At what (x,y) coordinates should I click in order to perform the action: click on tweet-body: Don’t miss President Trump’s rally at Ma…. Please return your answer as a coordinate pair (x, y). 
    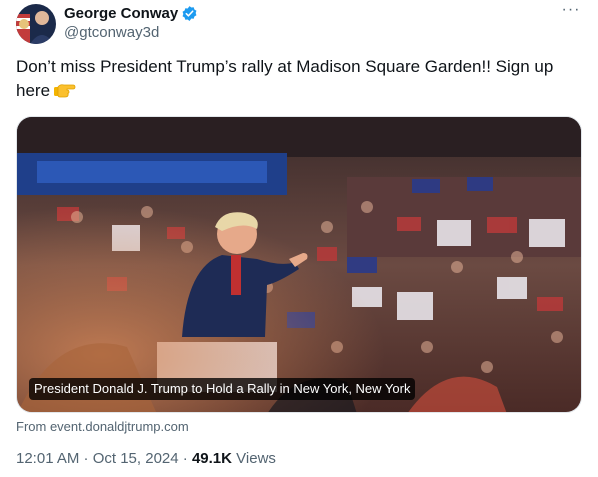
    Looking at the image, I should click on (285, 78).